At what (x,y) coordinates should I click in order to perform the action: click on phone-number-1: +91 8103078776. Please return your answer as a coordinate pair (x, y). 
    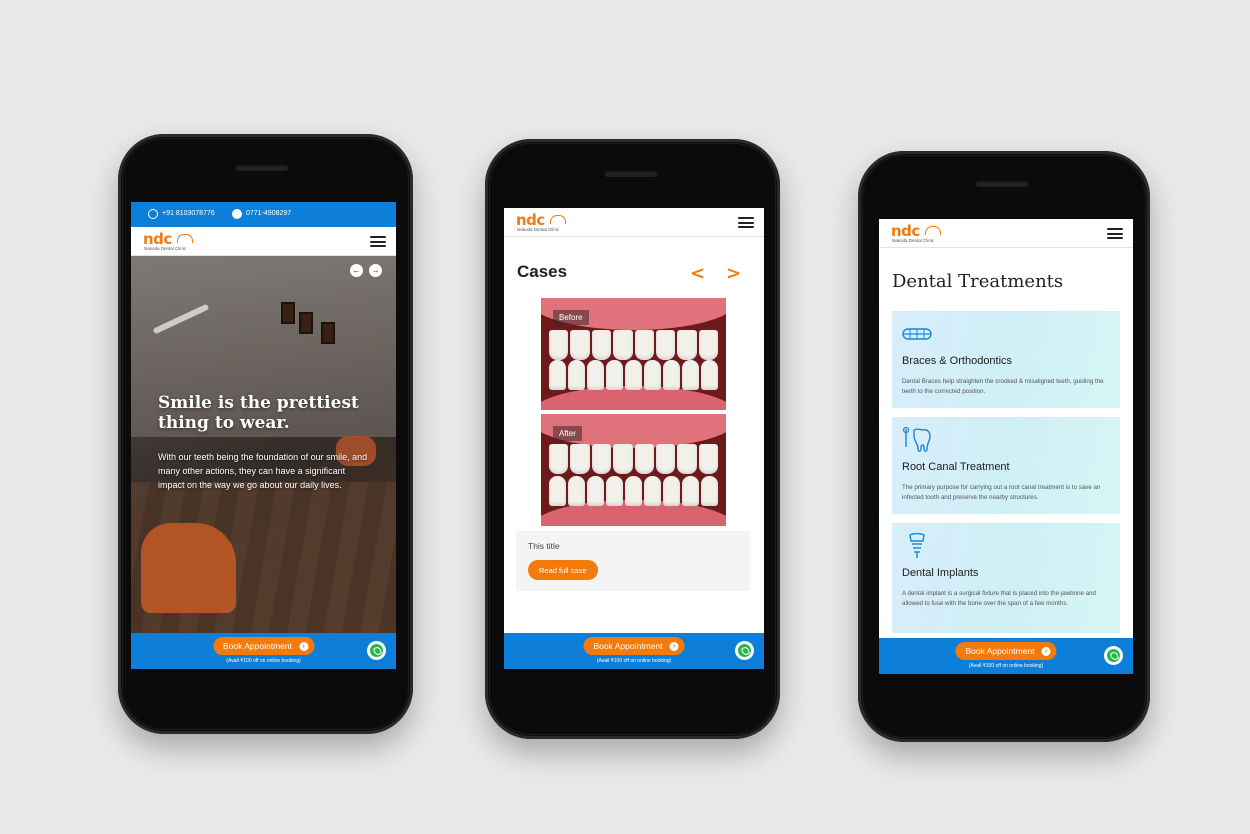
    Looking at the image, I should click on (188, 213).